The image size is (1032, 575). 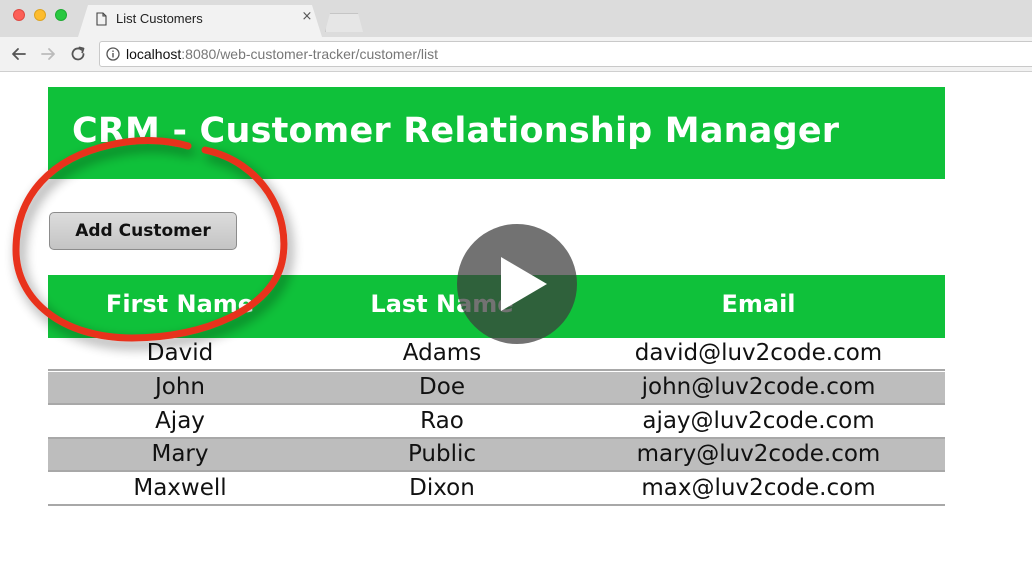 What do you see at coordinates (758, 488) in the screenshot?
I see `cell-email: max@luv2code.com` at bounding box center [758, 488].